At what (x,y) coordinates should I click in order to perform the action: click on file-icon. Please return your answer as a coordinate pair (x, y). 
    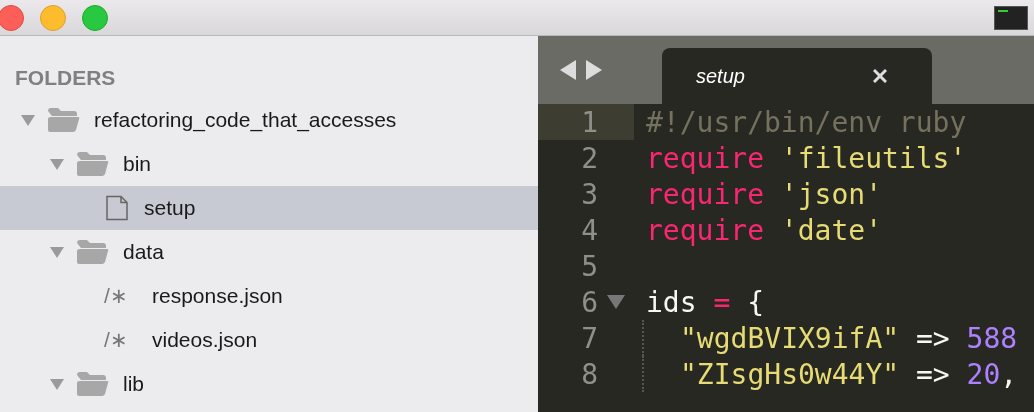
    Looking at the image, I should click on (117, 208).